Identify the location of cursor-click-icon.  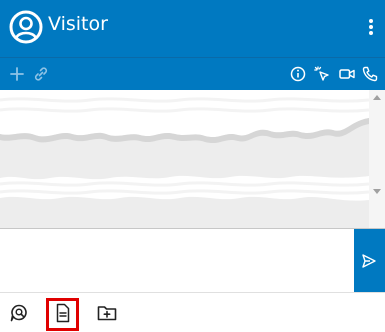
(322, 74).